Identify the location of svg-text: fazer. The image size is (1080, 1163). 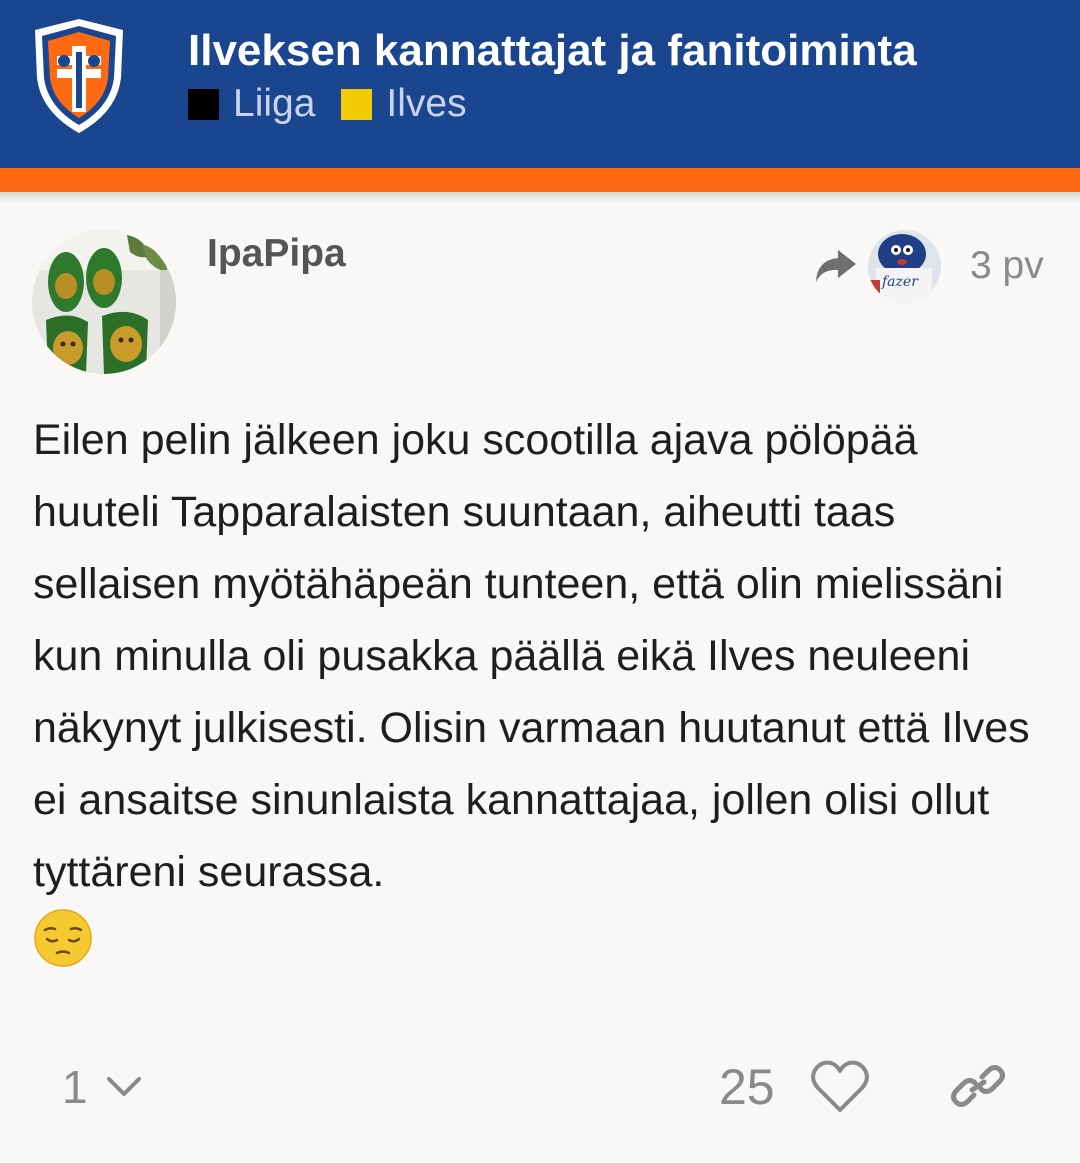
(900, 282).